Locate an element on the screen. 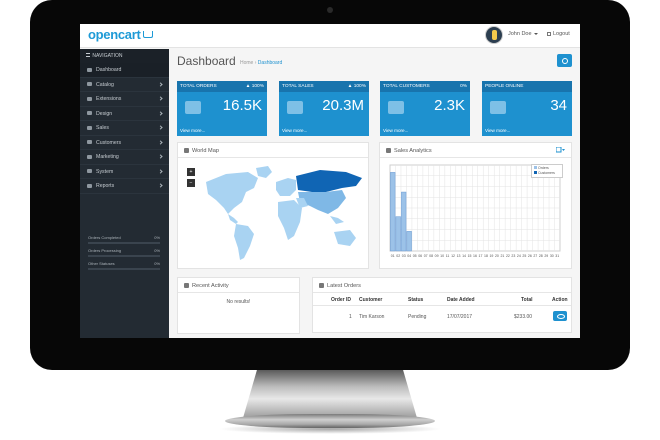 The height and width of the screenshot is (440, 660). opencart-logo: opencart is located at coordinates (120, 34).